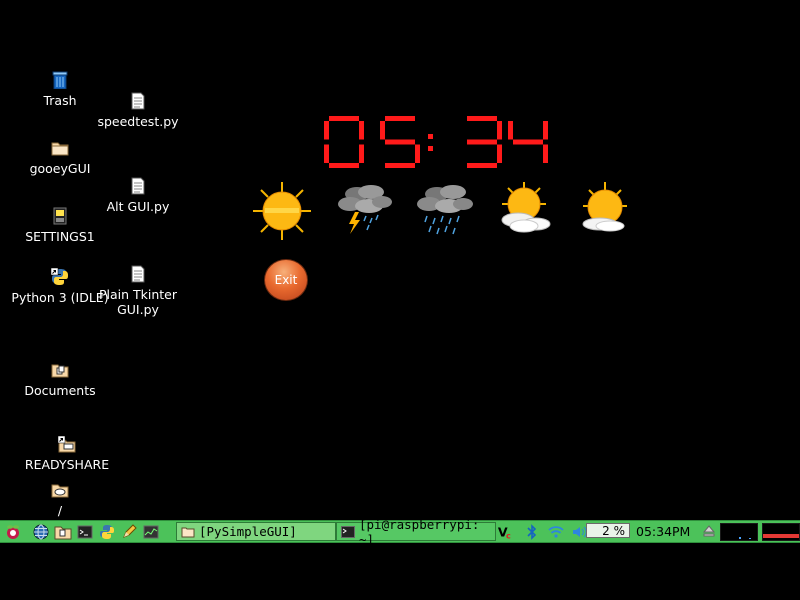  What do you see at coordinates (60, 236) in the screenshot?
I see `desktop-icon-label: SETTINGS1` at bounding box center [60, 236].